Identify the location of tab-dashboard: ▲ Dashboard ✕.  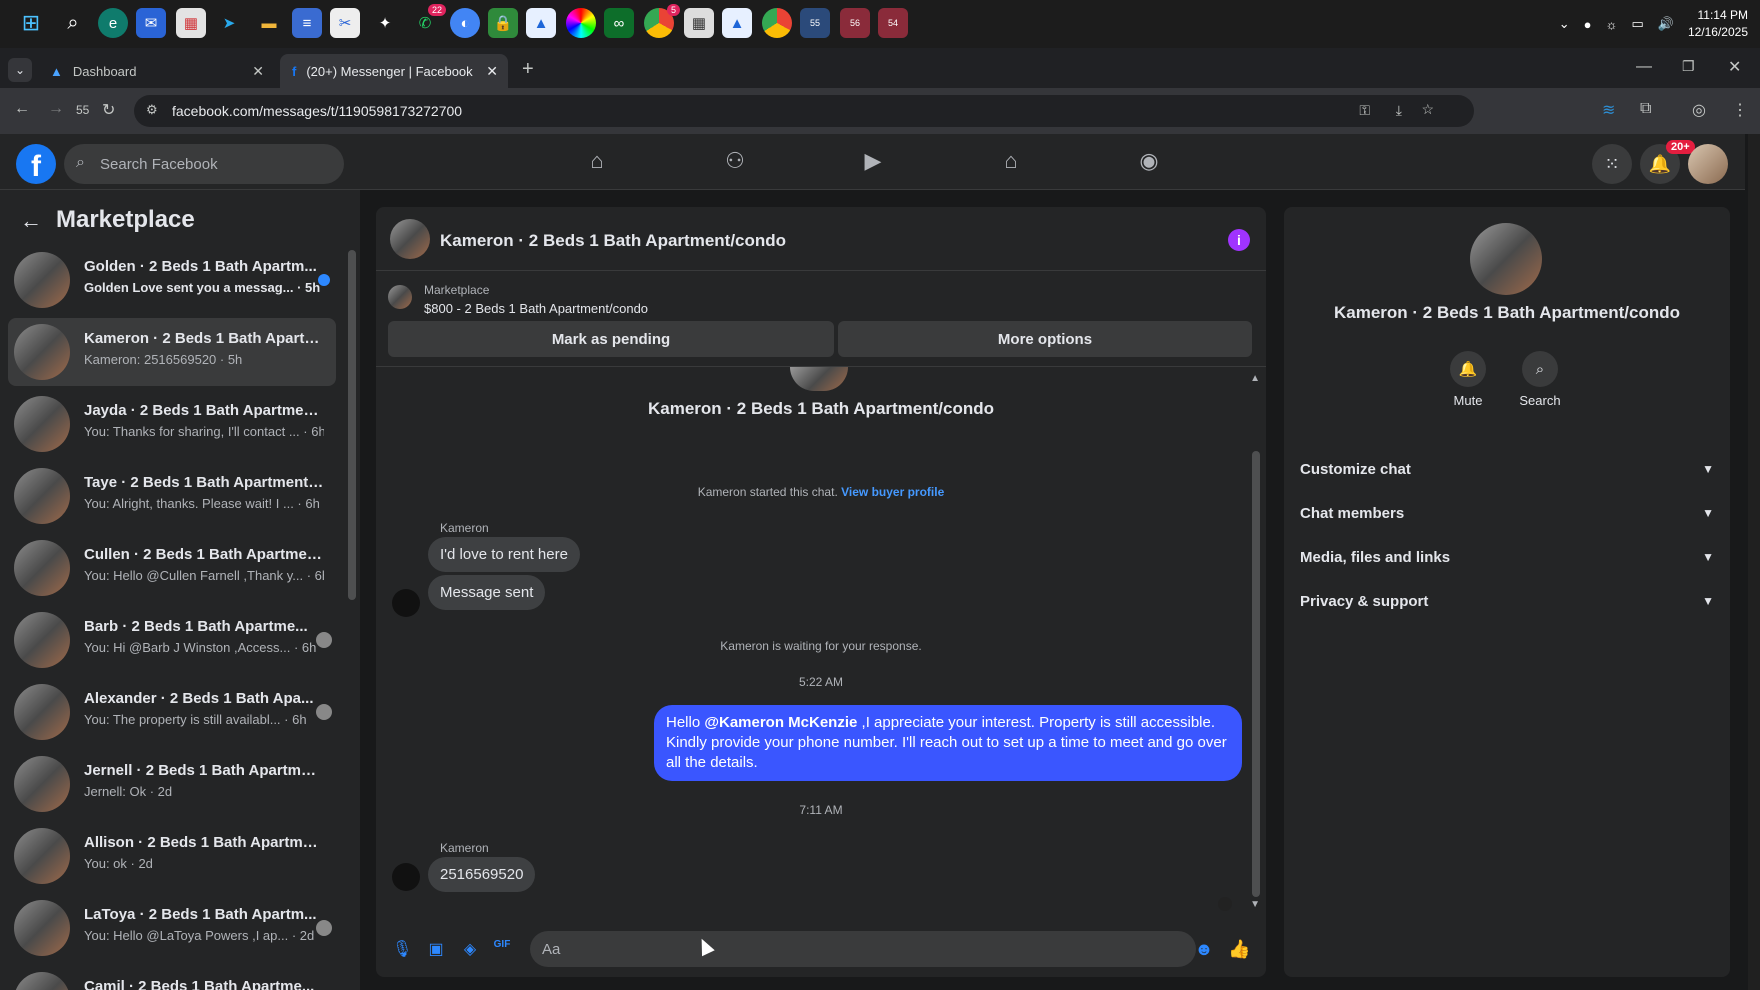
(156, 71).